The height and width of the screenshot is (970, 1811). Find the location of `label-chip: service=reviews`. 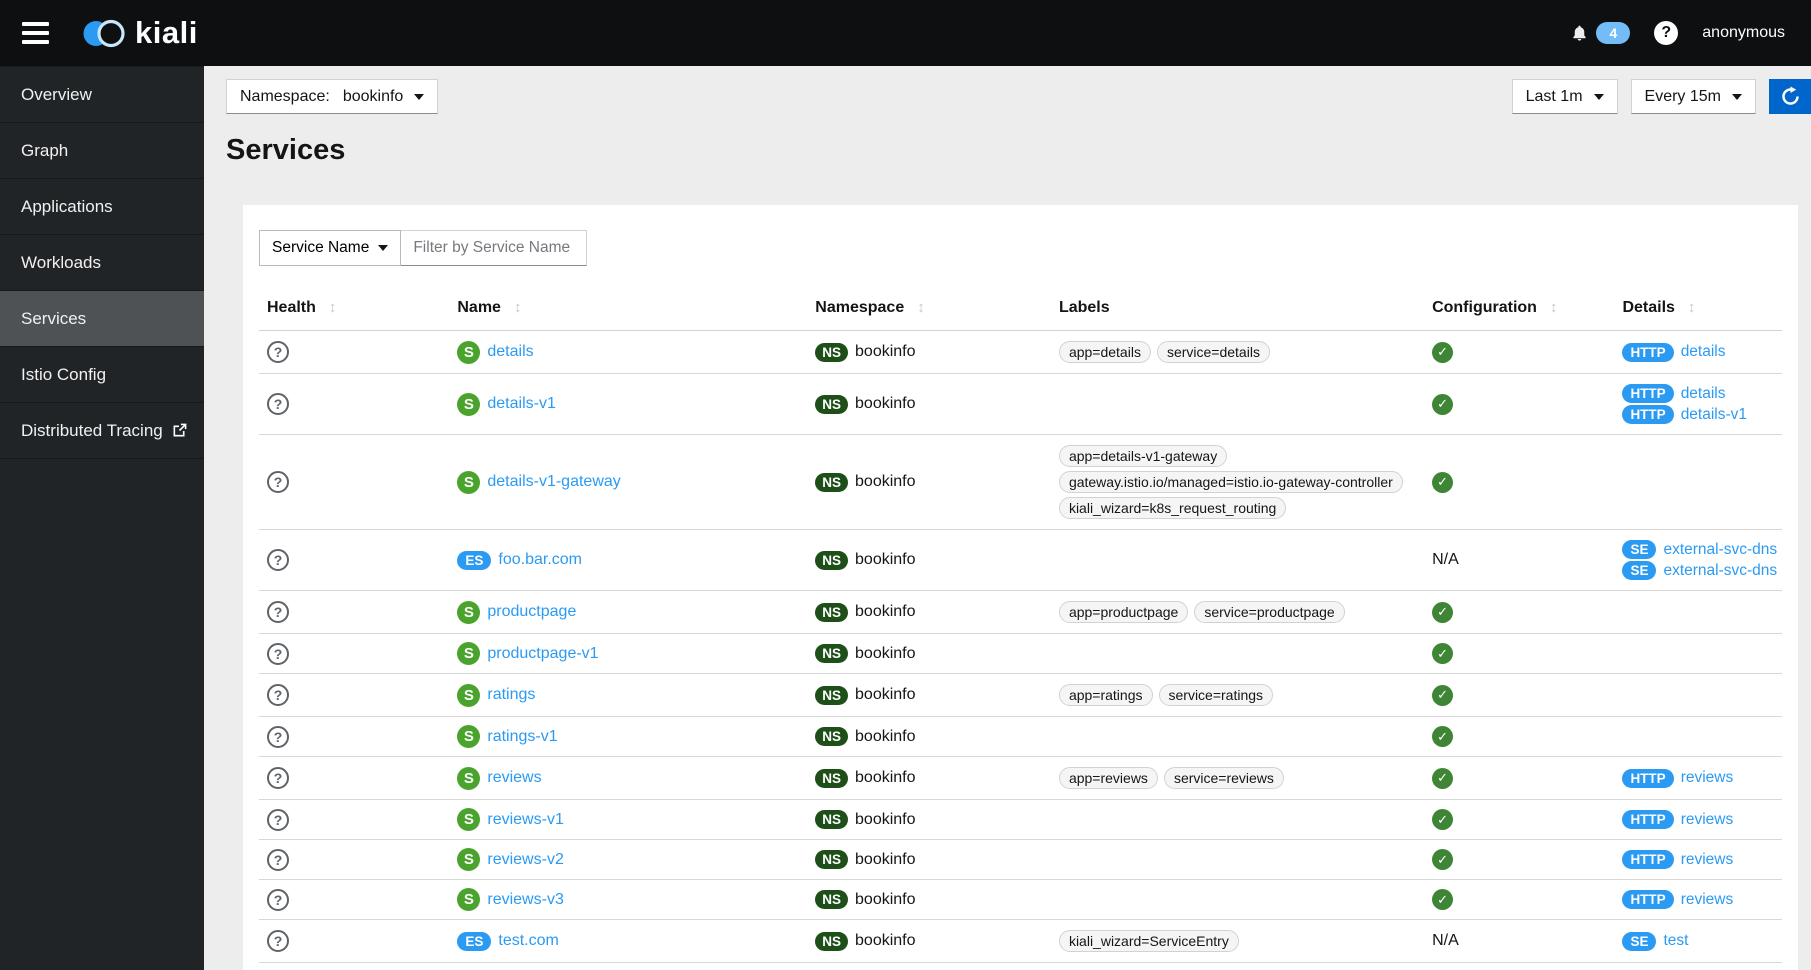

label-chip: service=reviews is located at coordinates (1223, 778).